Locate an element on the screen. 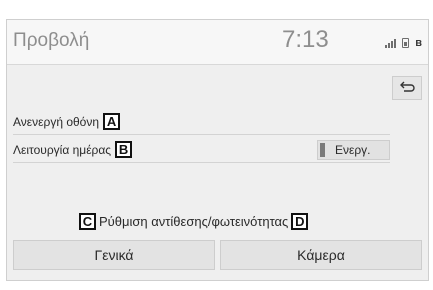 The height and width of the screenshot is (290, 433). toggle-label: Ενεργ. is located at coordinates (353, 150).